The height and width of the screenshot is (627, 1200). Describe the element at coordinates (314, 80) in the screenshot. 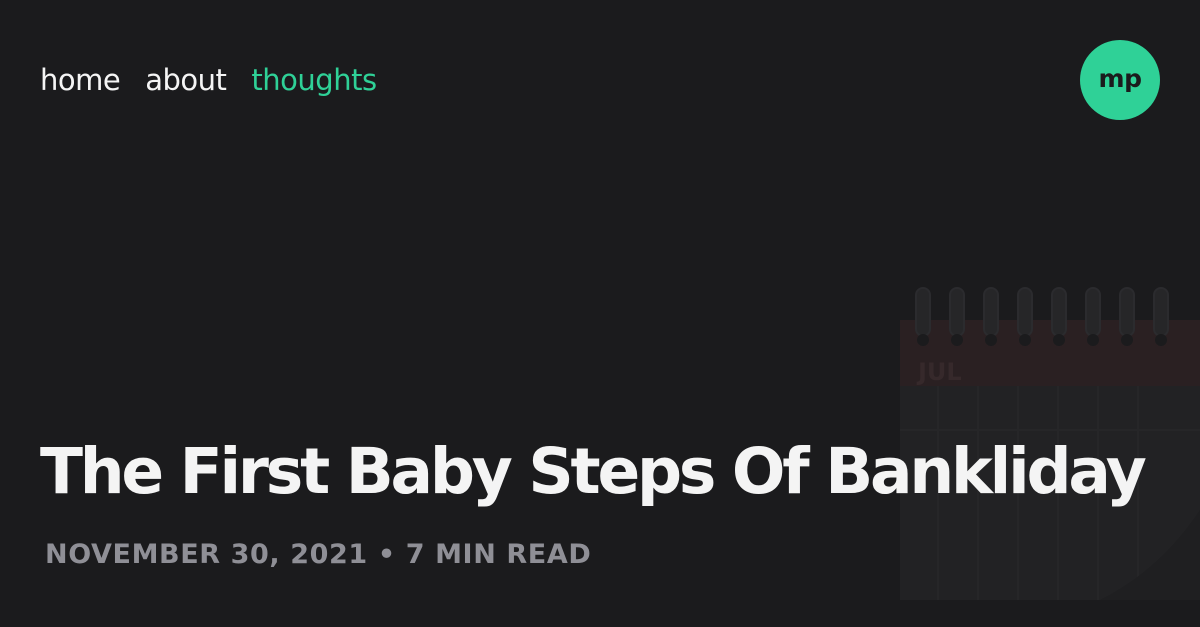

I see `nav-link-thoughts: thoughts` at that location.